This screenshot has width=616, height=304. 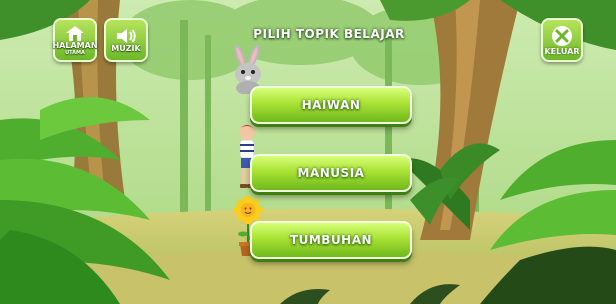 I want to click on topic-button-label: HAIWAN, so click(x=331, y=105).